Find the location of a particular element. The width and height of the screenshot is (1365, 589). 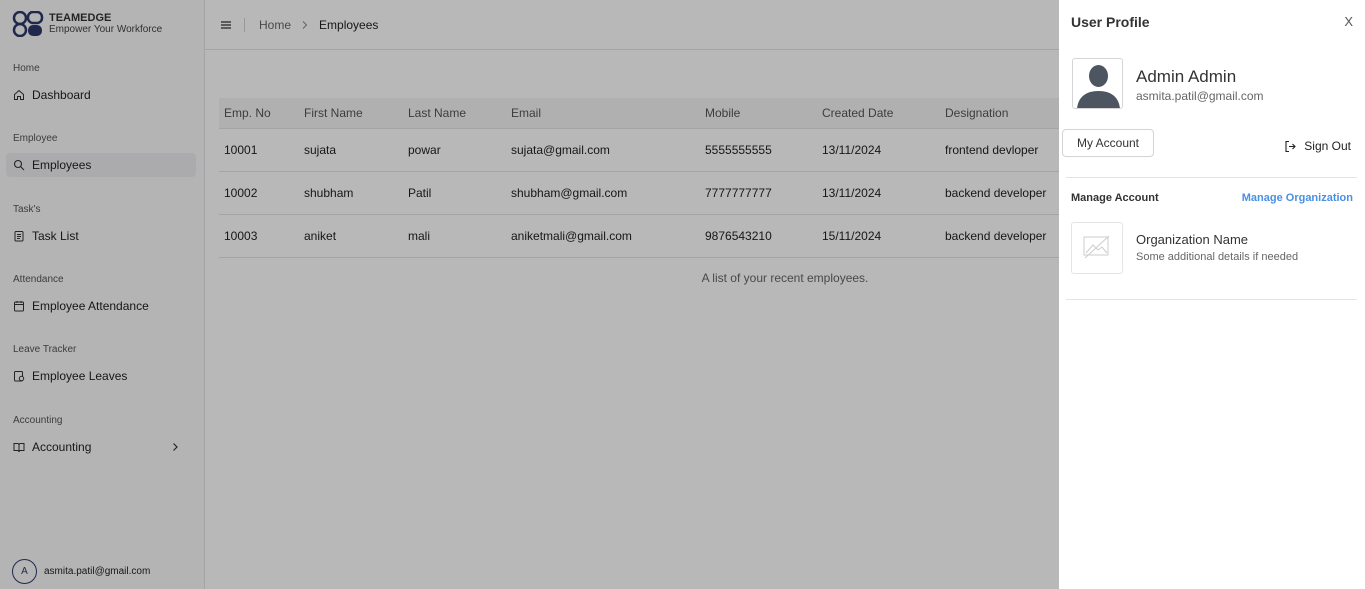

sign-out-label: Sign Out is located at coordinates (1327, 146).